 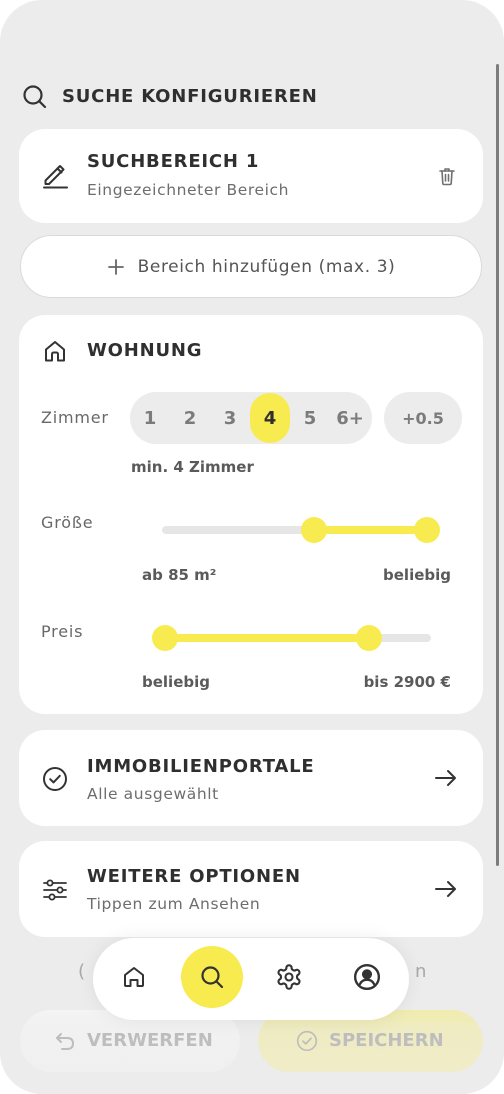 I want to click on price-min-handle, so click(x=165, y=638).